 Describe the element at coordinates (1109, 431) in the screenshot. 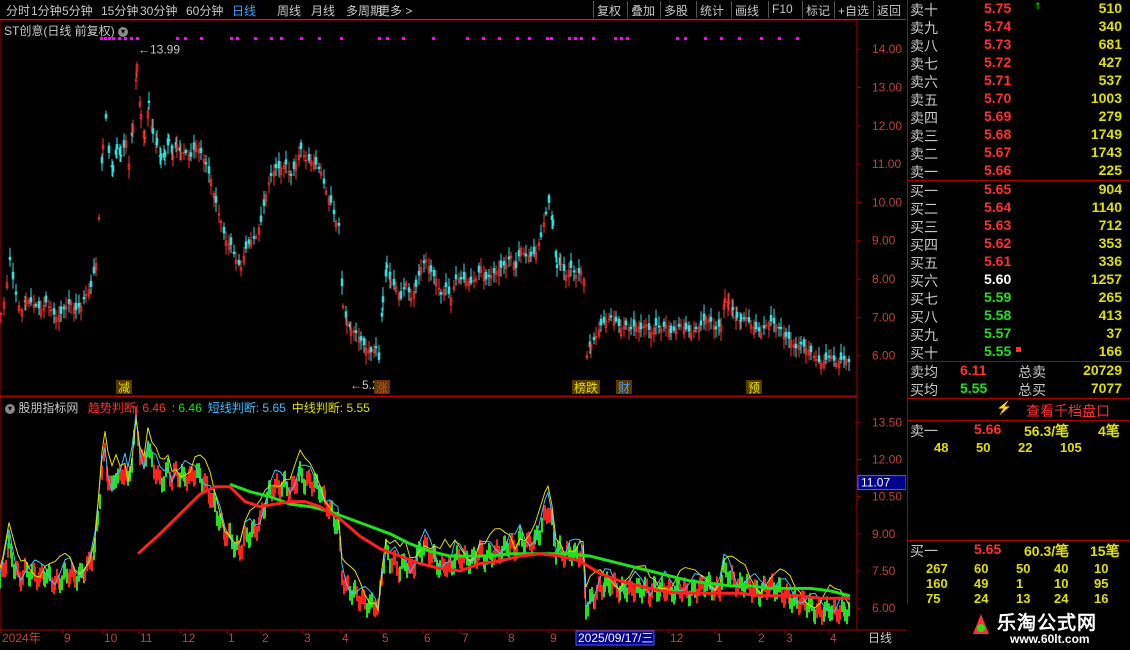

I see `sell1-count: 4笔` at that location.